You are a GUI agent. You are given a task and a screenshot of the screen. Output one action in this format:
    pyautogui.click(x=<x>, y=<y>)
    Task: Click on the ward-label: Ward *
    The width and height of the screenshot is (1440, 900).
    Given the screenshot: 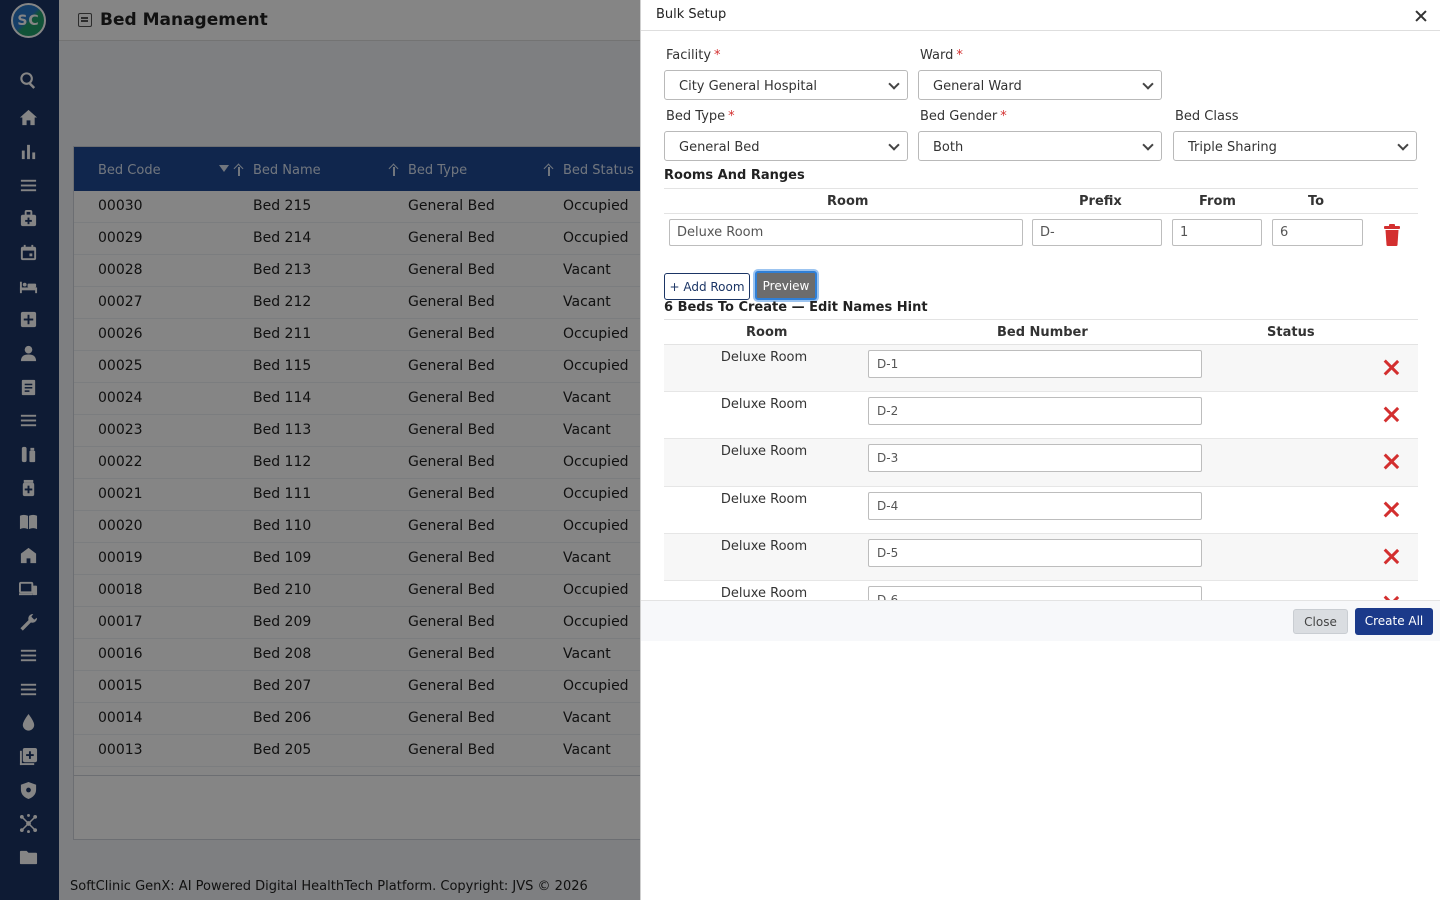 What is the action you would take?
    pyautogui.click(x=941, y=55)
    